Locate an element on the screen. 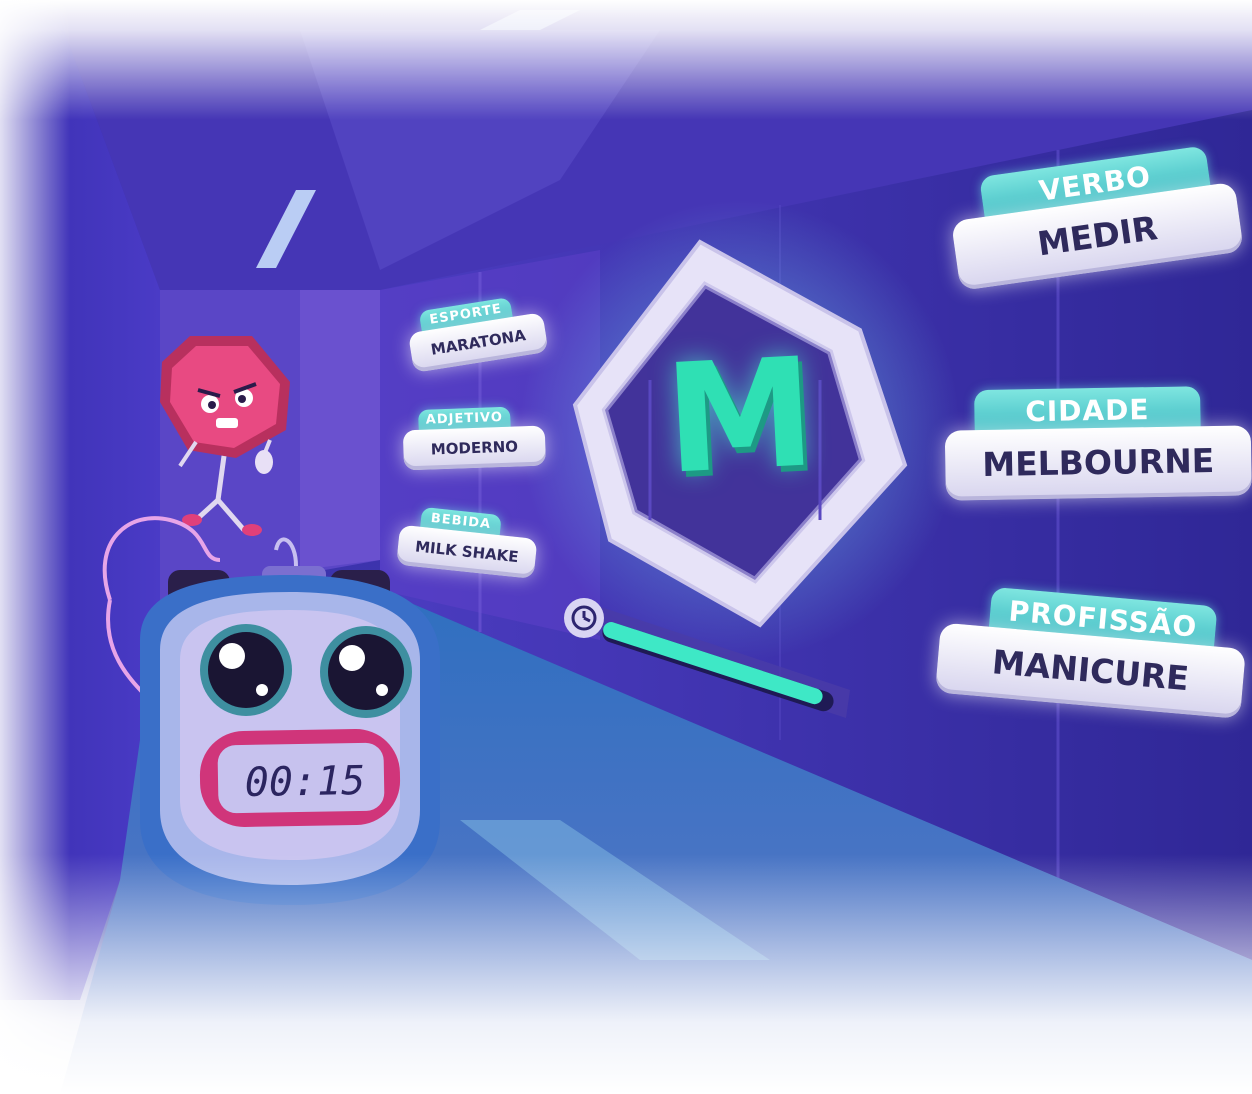 The height and width of the screenshot is (1094, 1252). timer-display: 00:15 is located at coordinates (305, 782).